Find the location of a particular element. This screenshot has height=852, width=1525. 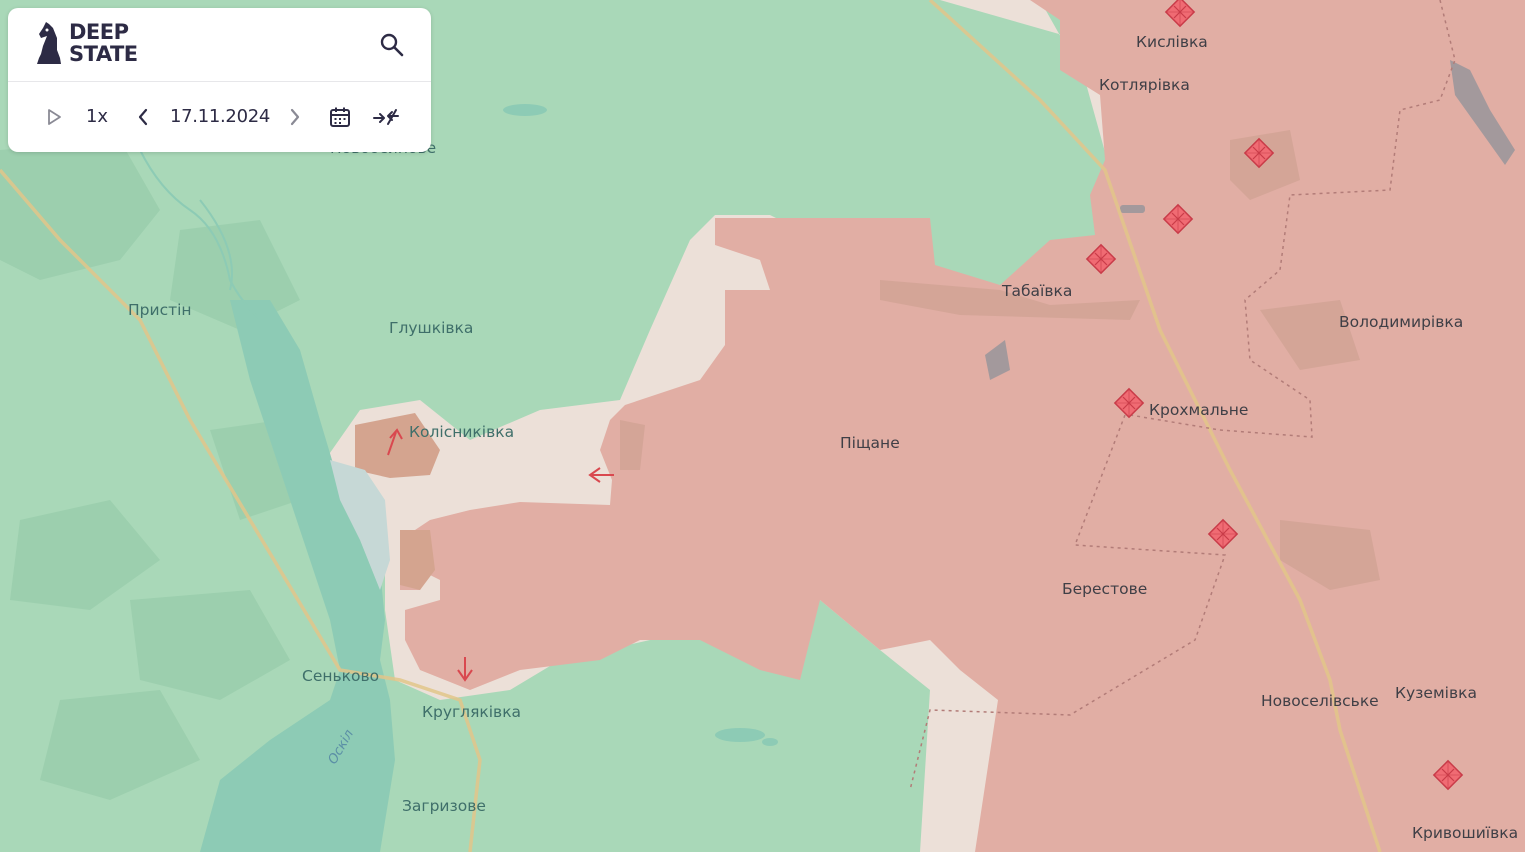

place-label: Берестове is located at coordinates (1104, 589).